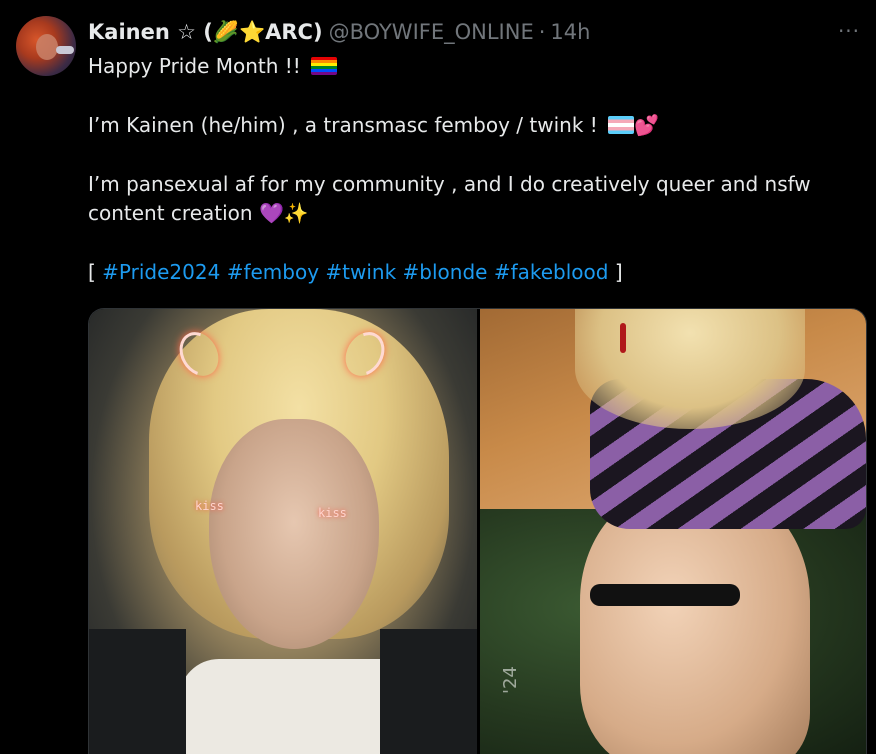  I want to click on hashtag-blonde: #blonde, so click(445, 272).